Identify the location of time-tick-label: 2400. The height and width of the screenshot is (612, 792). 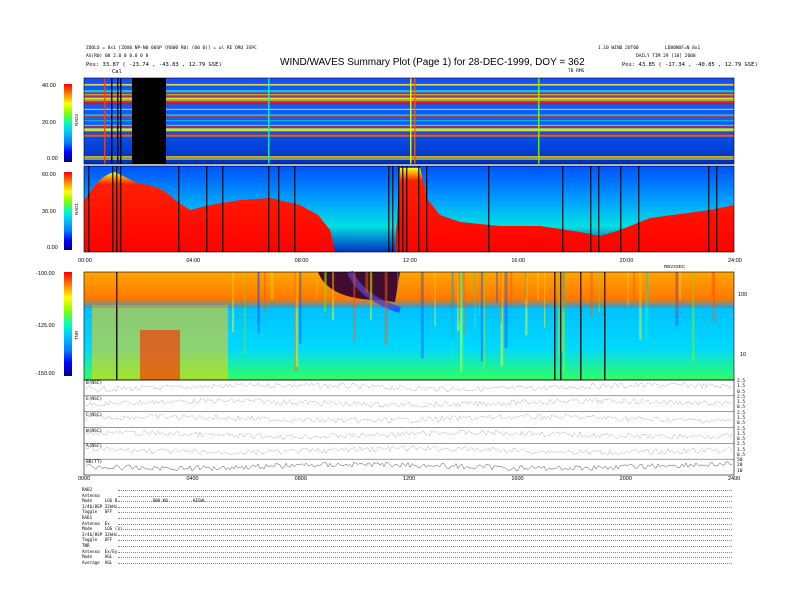
(734, 479).